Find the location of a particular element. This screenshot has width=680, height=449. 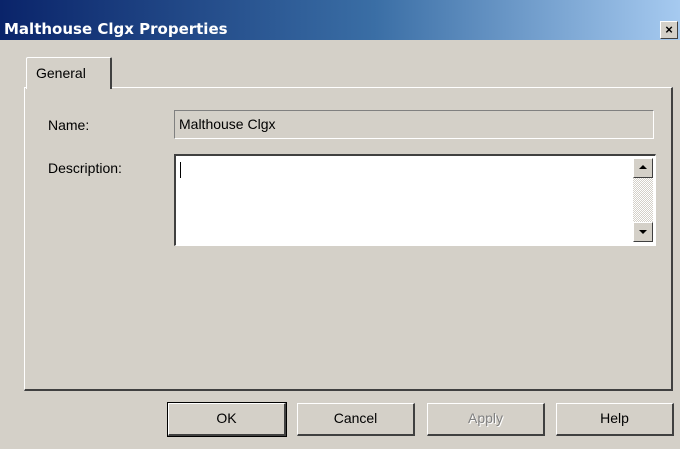

title-bar: Malthouse Clgx Properties × is located at coordinates (340, 20).